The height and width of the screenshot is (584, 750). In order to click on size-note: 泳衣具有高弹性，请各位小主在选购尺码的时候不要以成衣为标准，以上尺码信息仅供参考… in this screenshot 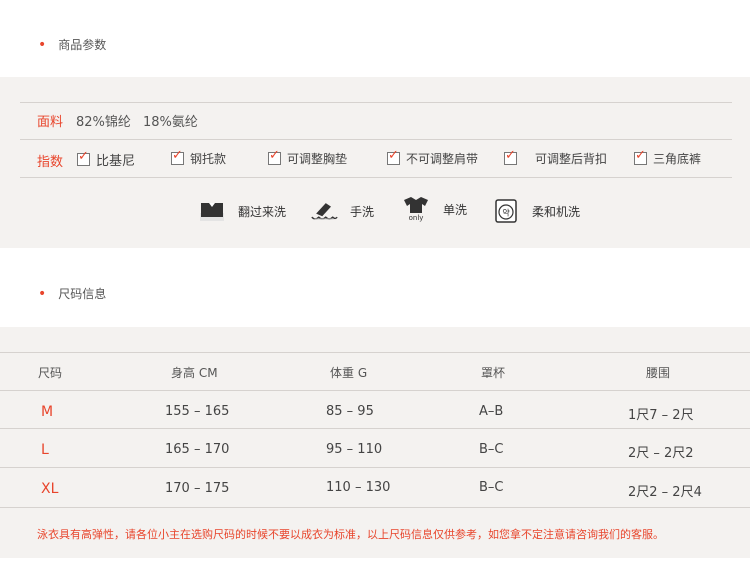, I will do `click(350, 534)`.